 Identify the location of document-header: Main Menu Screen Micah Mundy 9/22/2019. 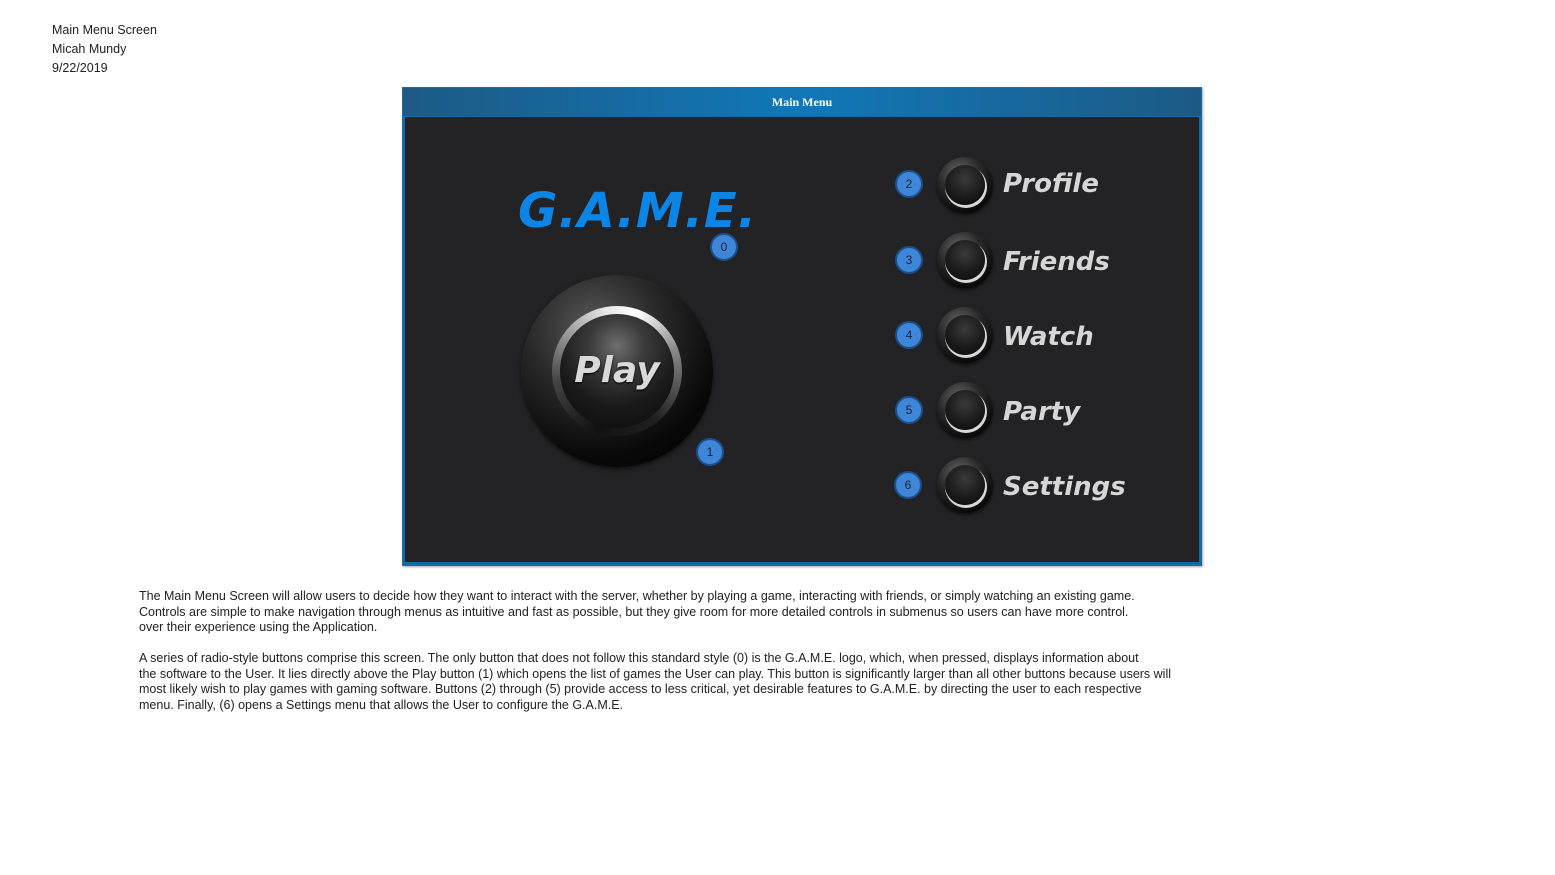
(104, 49).